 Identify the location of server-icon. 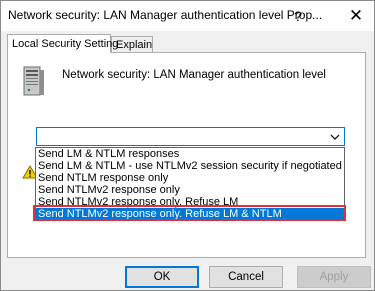
(33, 81).